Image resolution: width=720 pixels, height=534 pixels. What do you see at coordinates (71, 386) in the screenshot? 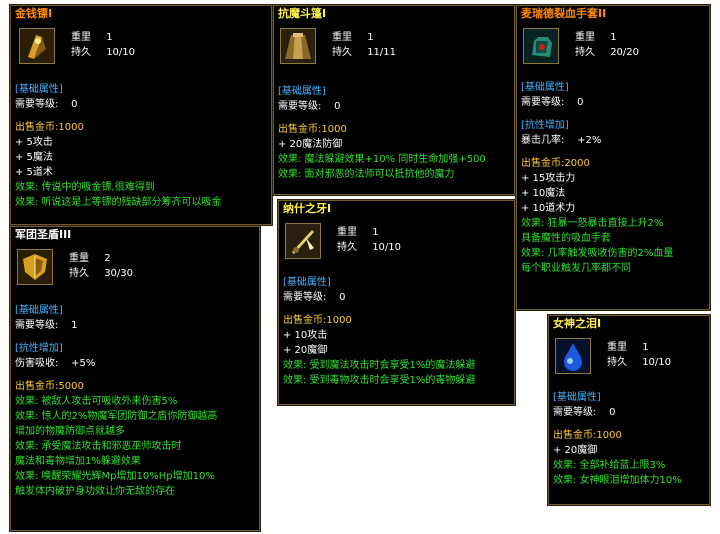
I see `price-value: 5000` at bounding box center [71, 386].